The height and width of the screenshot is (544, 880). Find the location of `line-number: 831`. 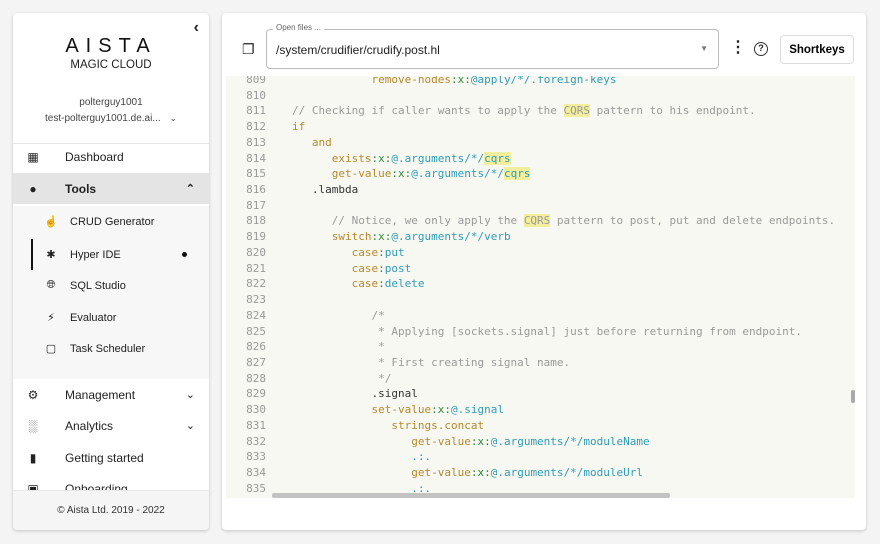

line-number: 831 is located at coordinates (256, 425).